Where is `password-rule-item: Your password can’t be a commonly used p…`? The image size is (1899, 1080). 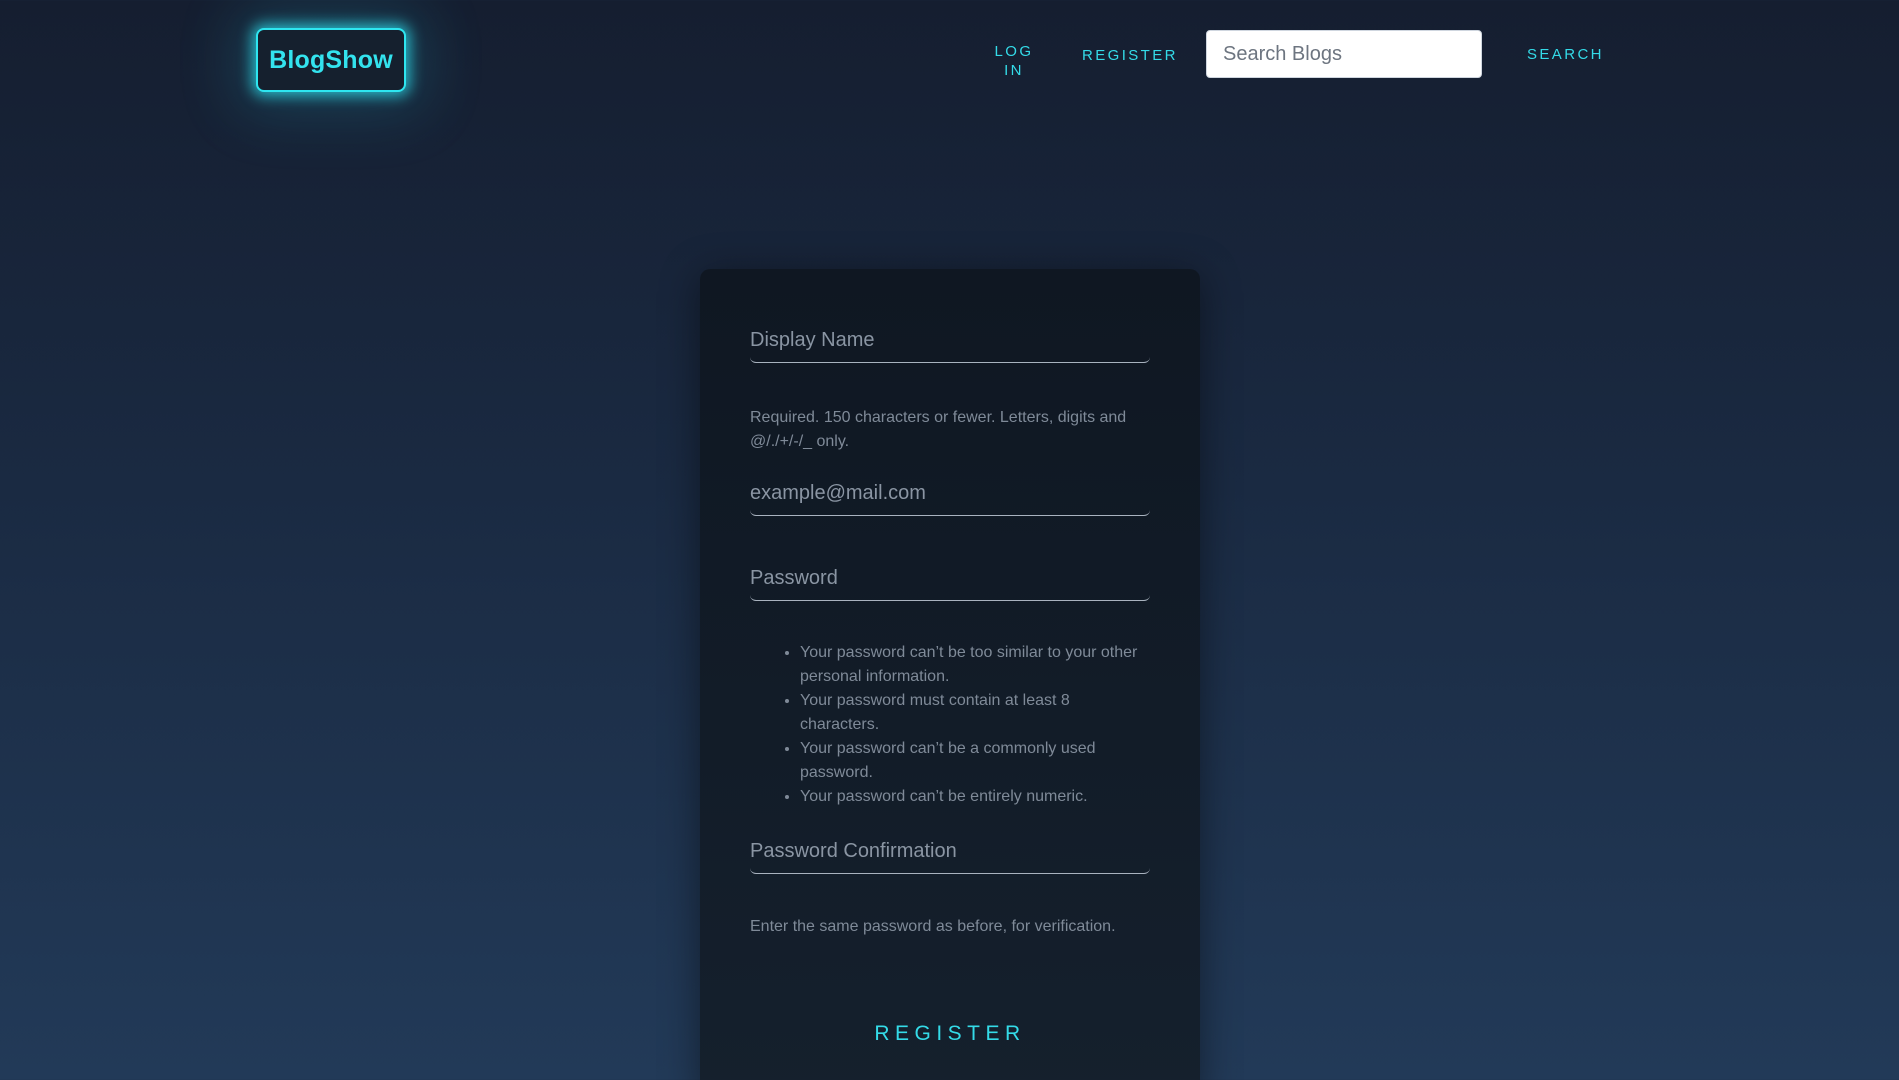
password-rule-item: Your password can’t be a commonly used p… is located at coordinates (975, 761).